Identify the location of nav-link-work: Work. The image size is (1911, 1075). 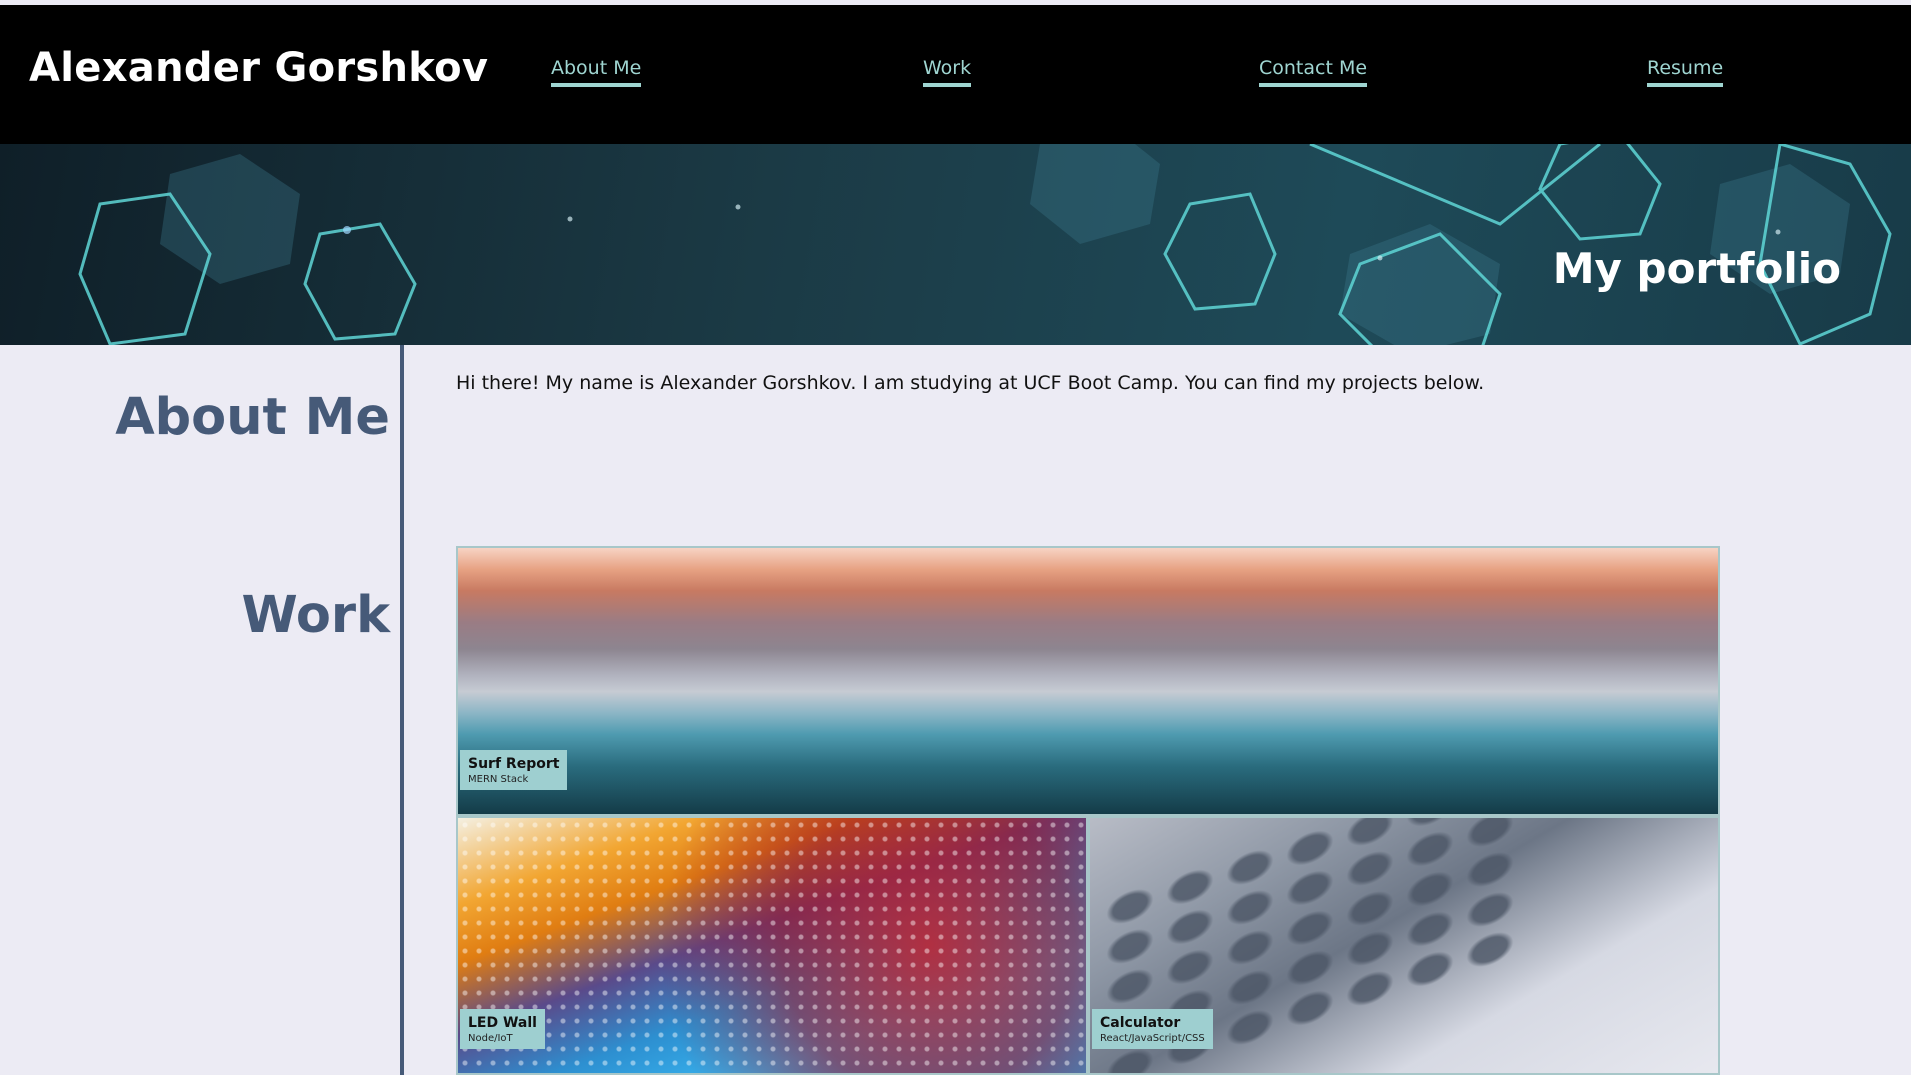
(947, 72).